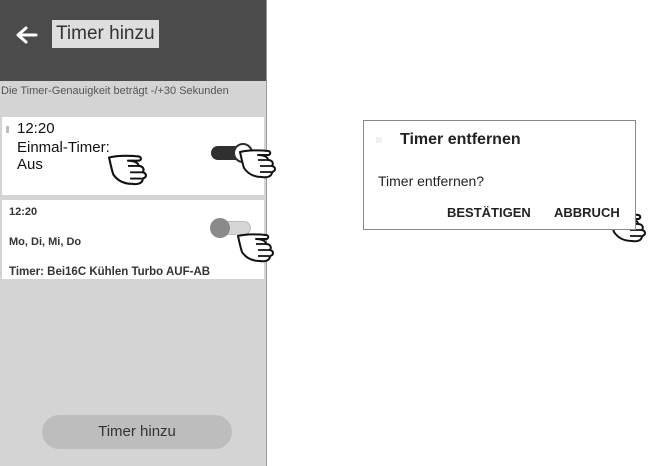 This screenshot has width=651, height=466. Describe the element at coordinates (7, 129) in the screenshot. I see `list-marker` at that location.